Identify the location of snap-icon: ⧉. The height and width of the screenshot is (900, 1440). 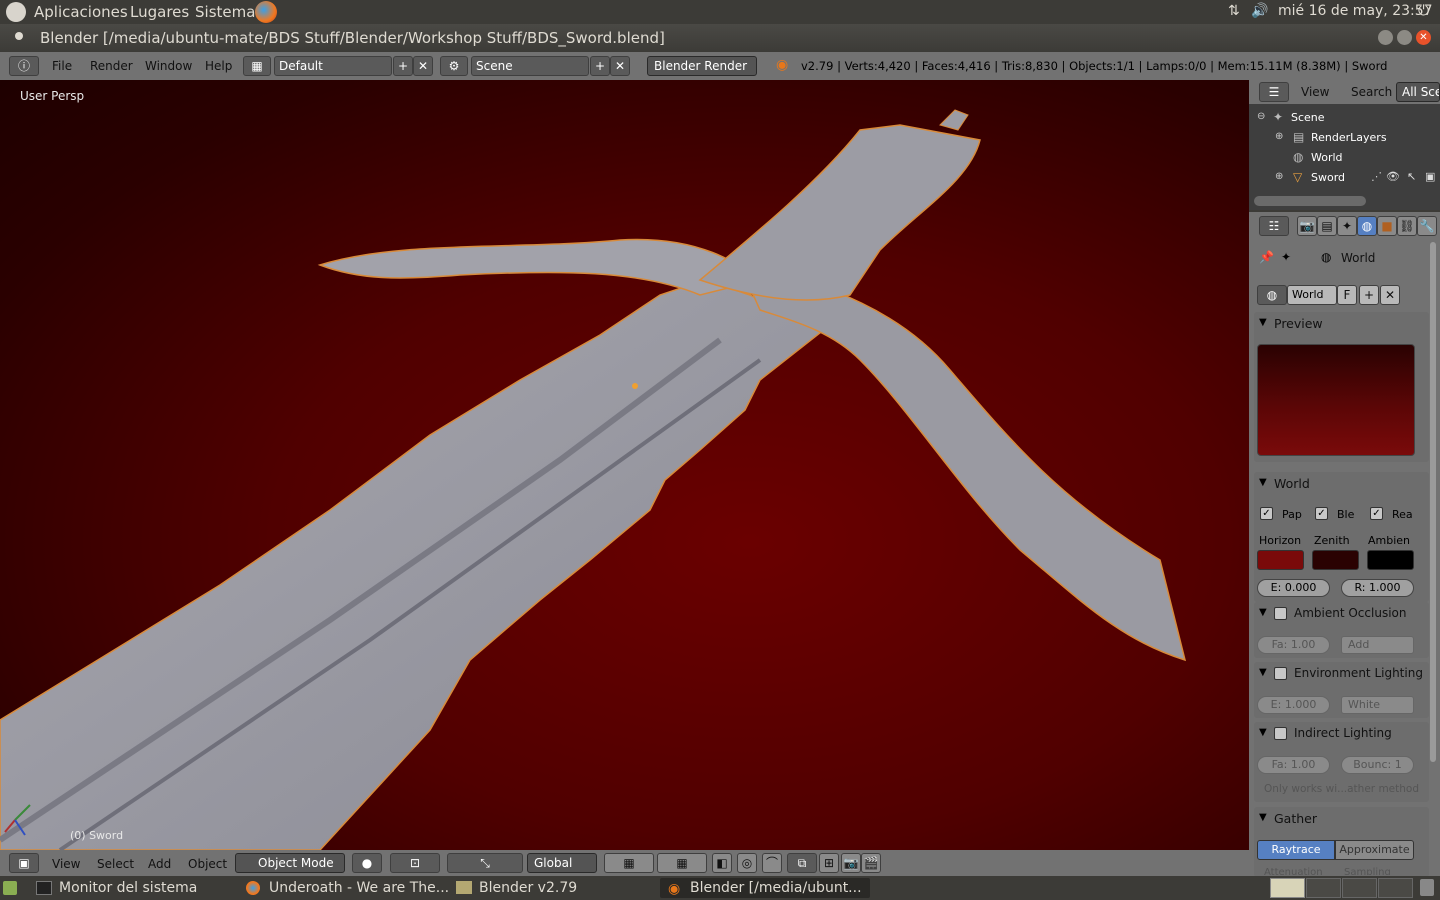
(802, 863).